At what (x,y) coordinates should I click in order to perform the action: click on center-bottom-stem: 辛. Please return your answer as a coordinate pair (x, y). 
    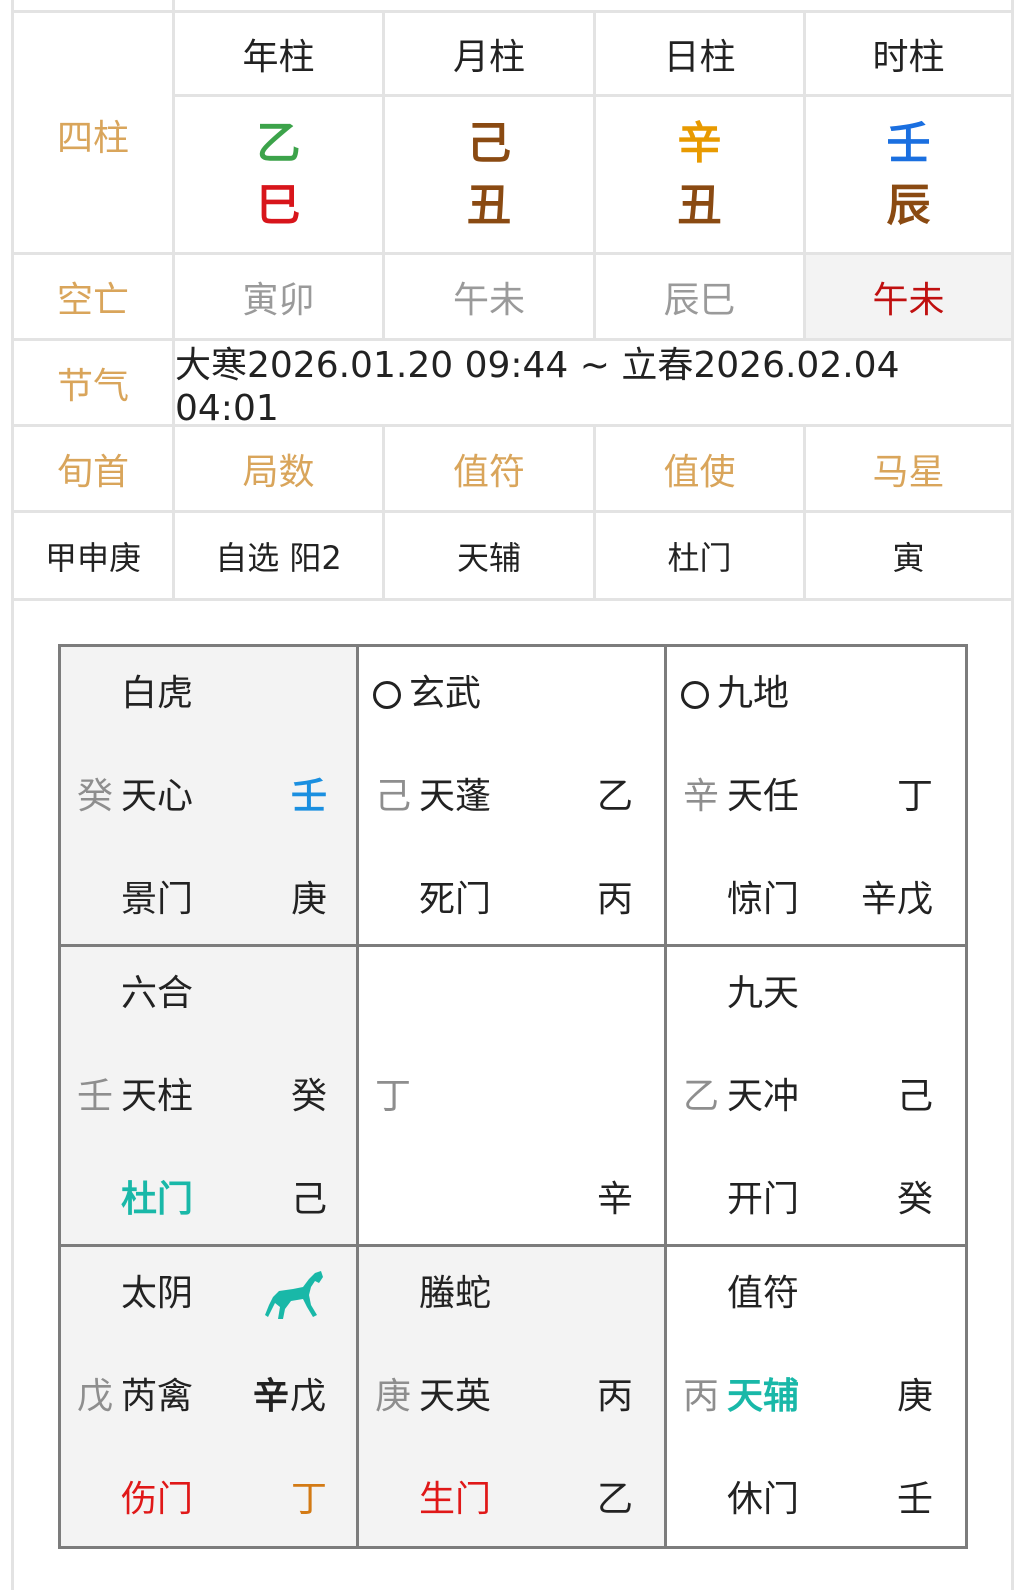
    Looking at the image, I should click on (615, 1199).